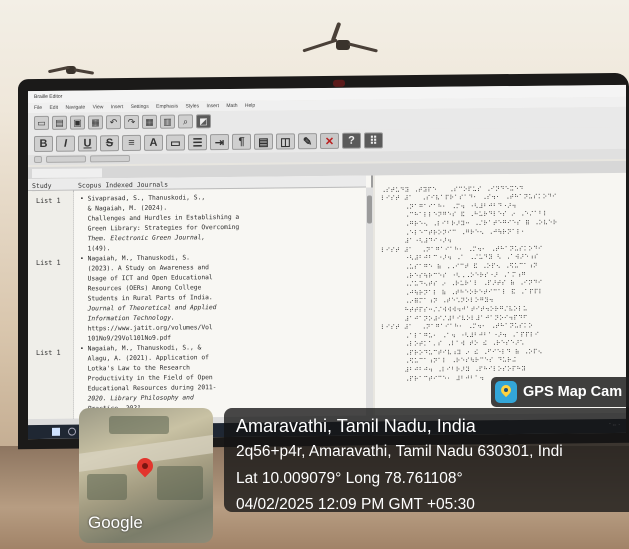 This screenshot has height=549, width=629. I want to click on close-icon: ✕, so click(329, 141).